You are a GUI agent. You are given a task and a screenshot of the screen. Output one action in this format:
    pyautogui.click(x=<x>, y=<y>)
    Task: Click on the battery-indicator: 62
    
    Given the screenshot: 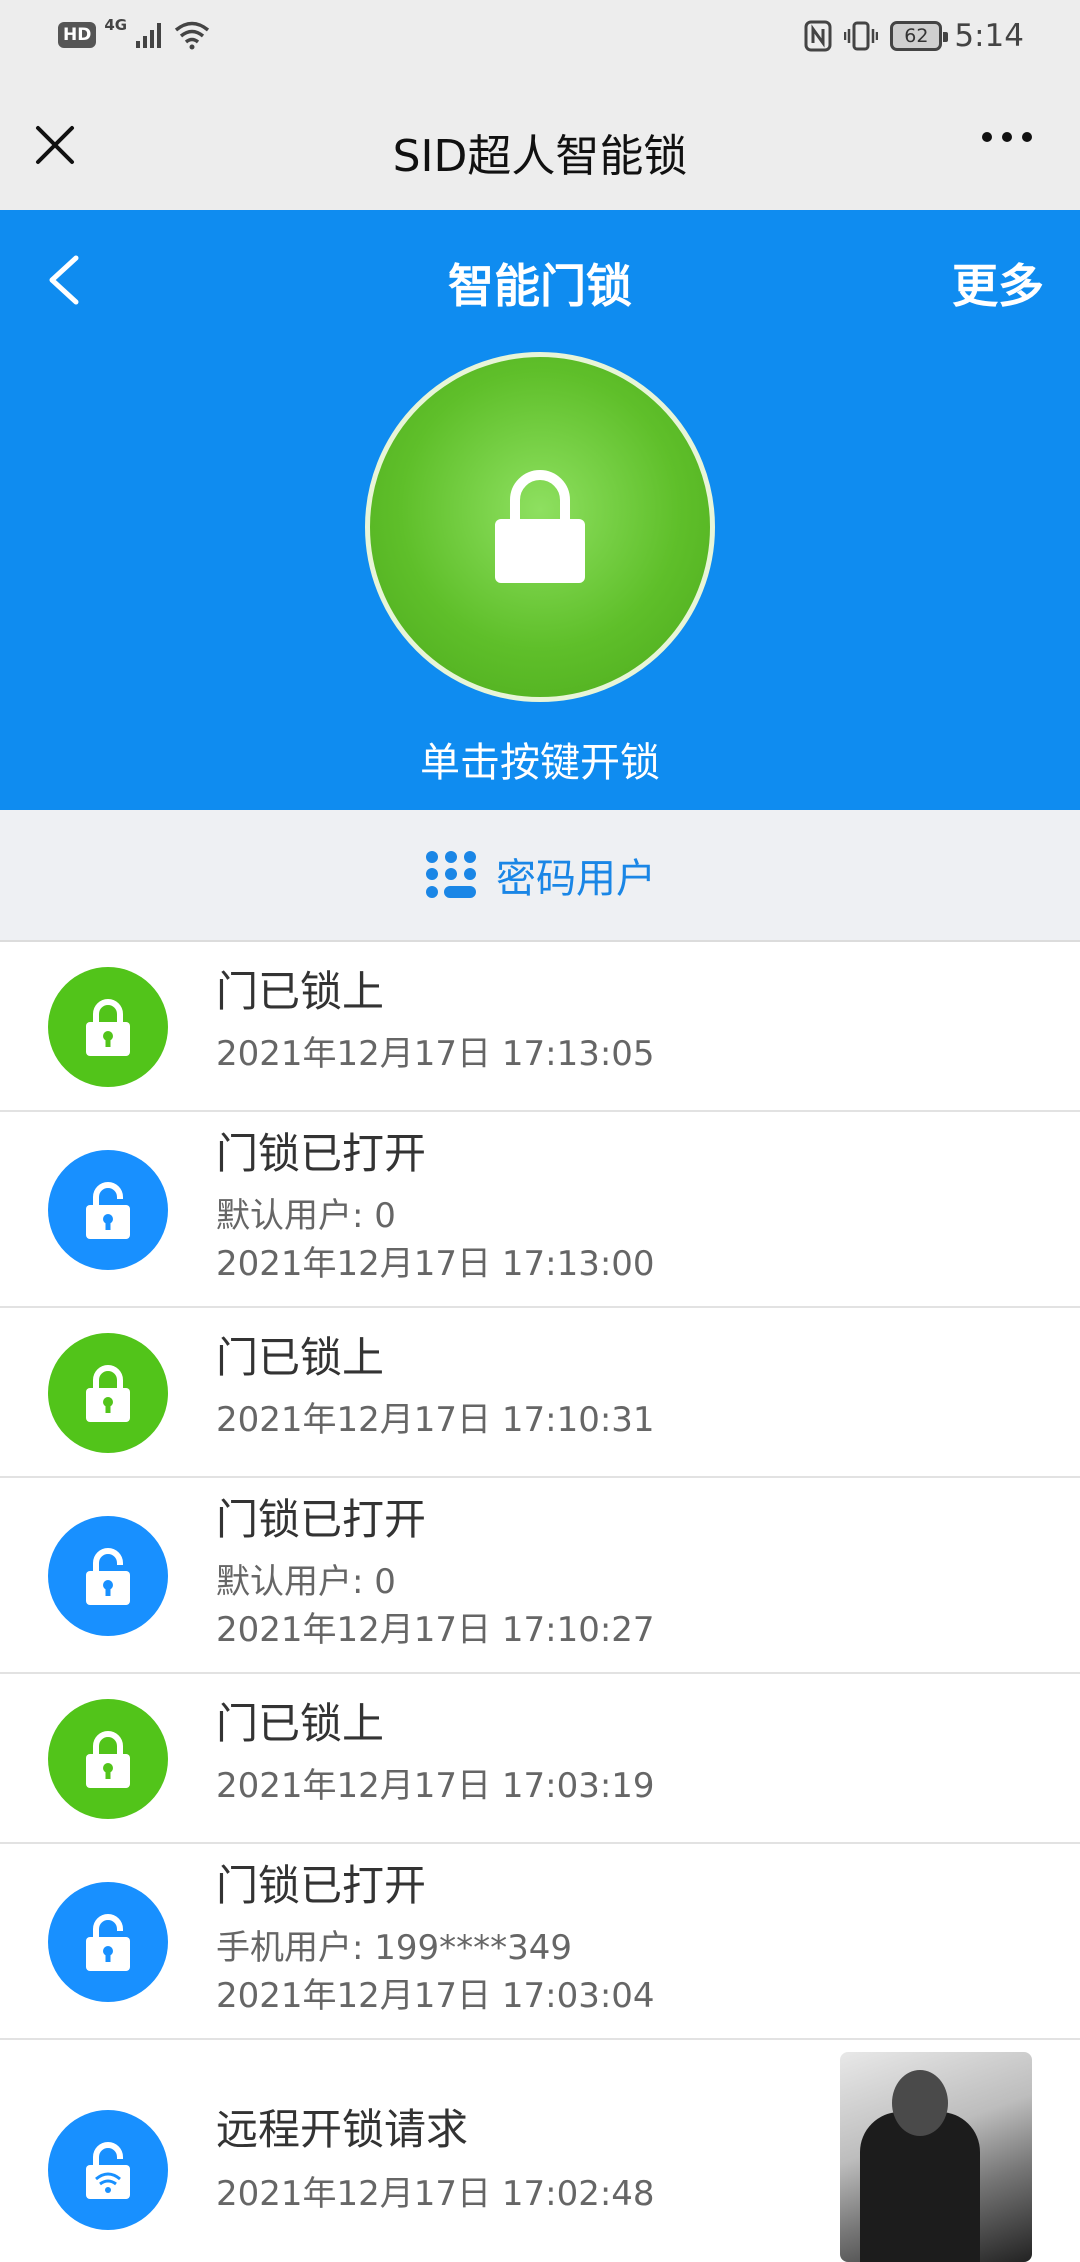 What is the action you would take?
    pyautogui.click(x=919, y=36)
    